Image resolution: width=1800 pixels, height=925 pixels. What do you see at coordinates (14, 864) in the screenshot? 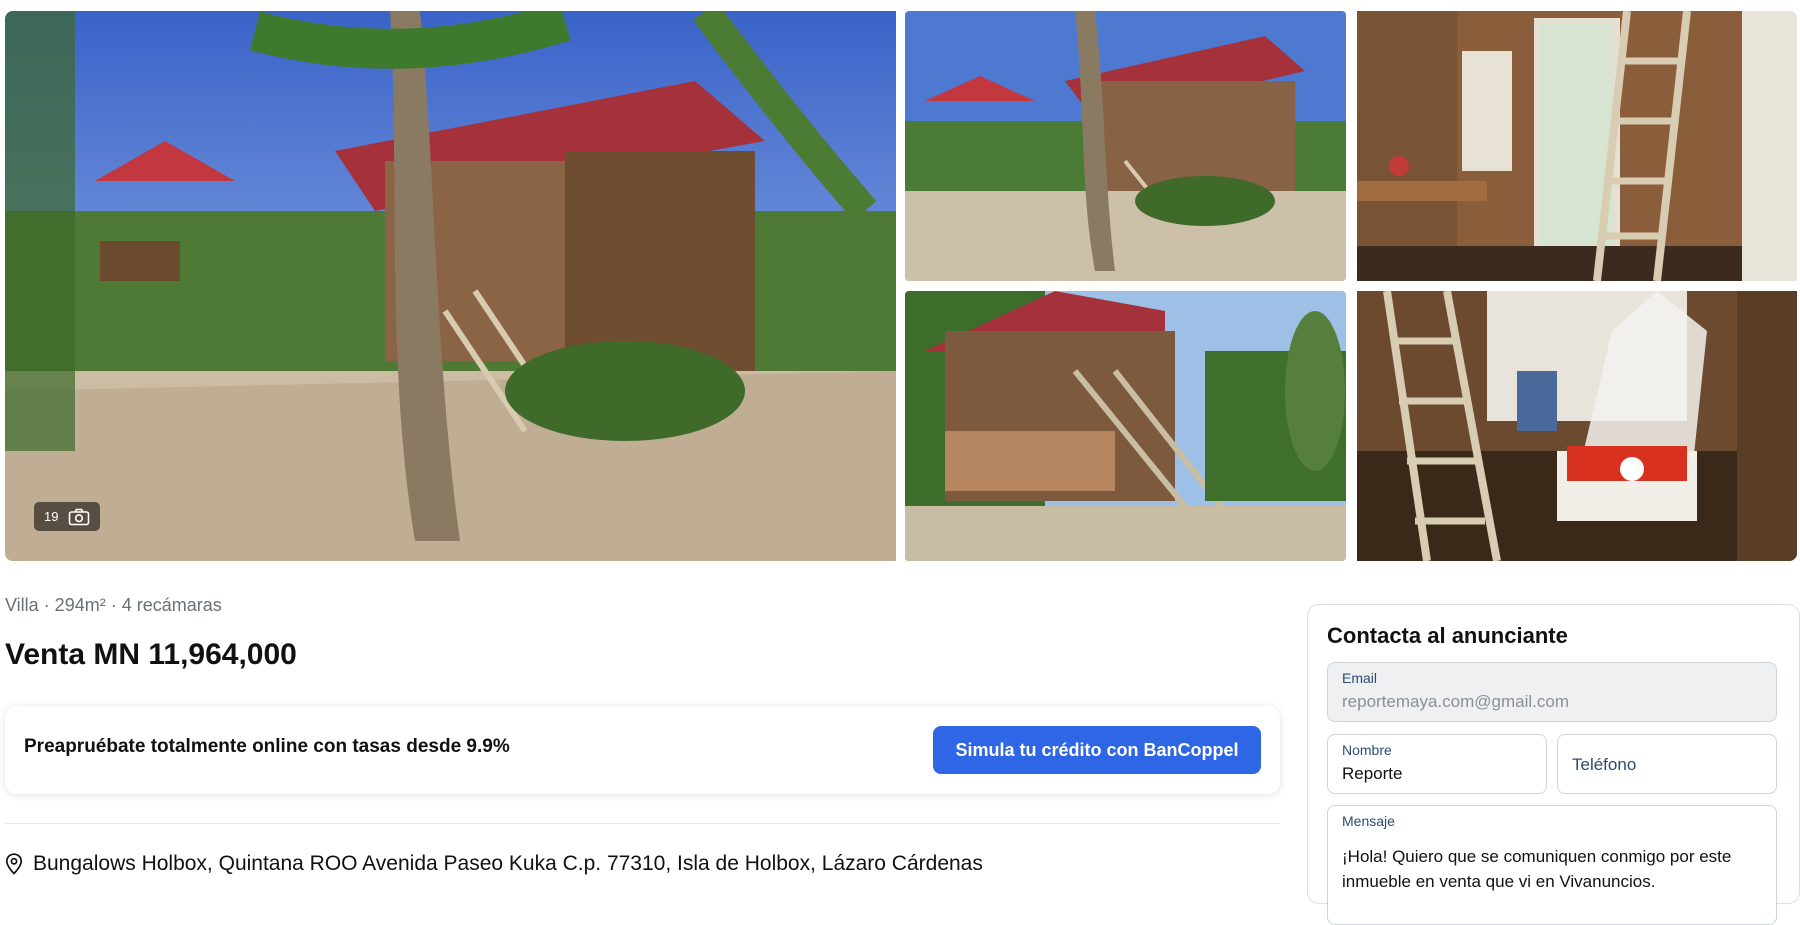
I see `location-pin-icon` at bounding box center [14, 864].